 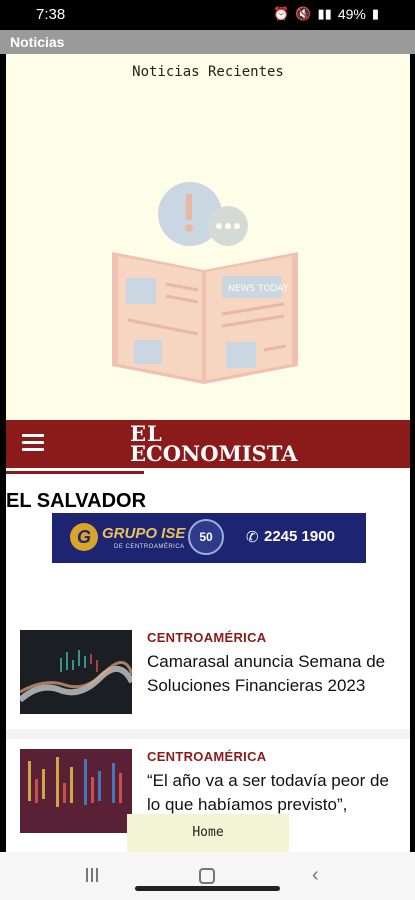 What do you see at coordinates (94, 876) in the screenshot?
I see `recents-icon` at bounding box center [94, 876].